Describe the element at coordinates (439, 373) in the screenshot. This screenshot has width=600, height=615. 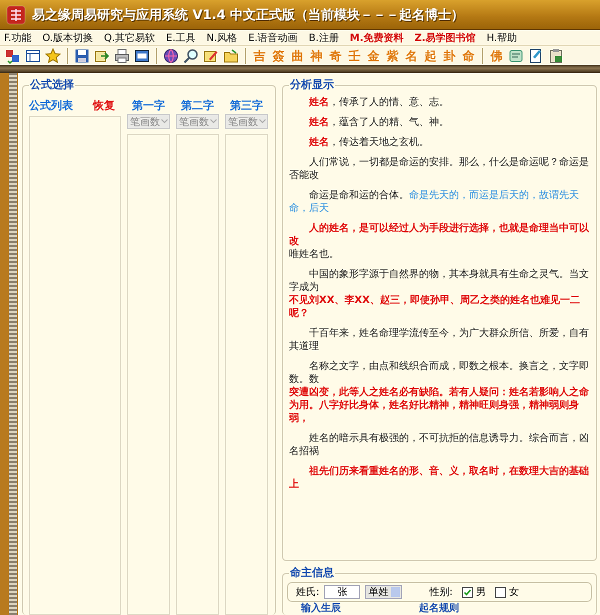
I see `analysis-text: 名称之文字，由点和线织合而成，即数之根本。换言之，文字即数。数` at that location.